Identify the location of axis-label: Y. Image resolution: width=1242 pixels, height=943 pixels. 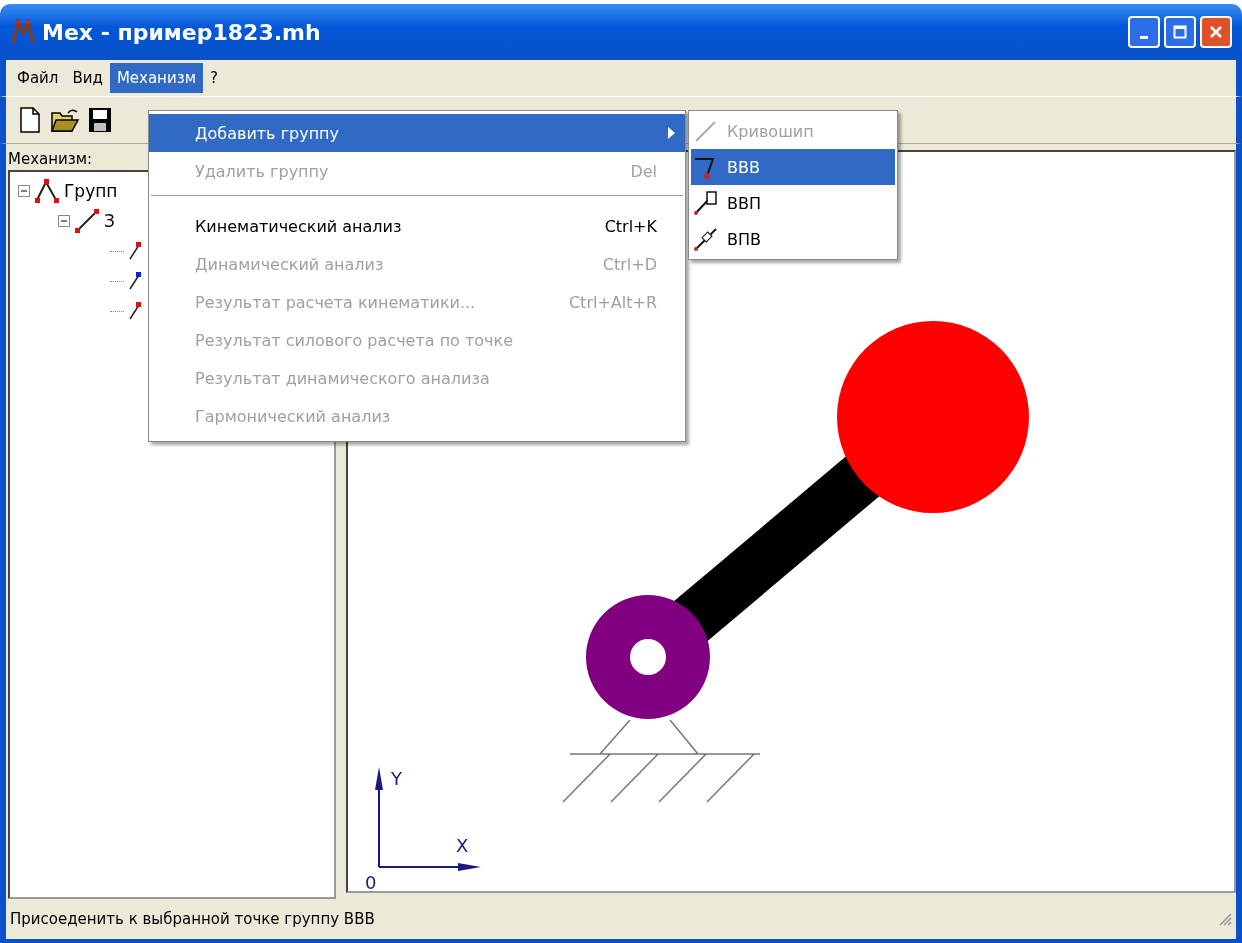
(396, 778).